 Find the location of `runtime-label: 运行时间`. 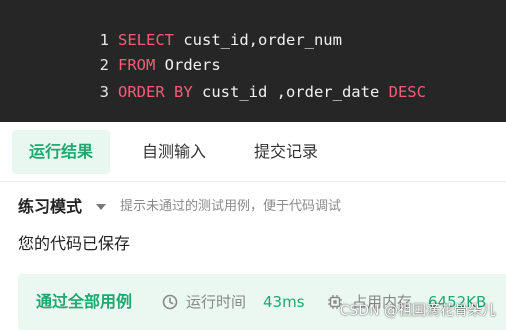

runtime-label: 运行时间 is located at coordinates (216, 302).